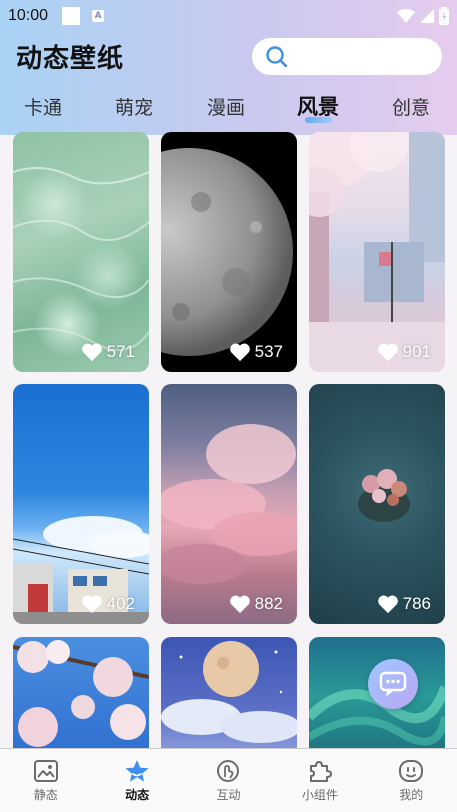 This screenshot has height=812, width=457. I want to click on search-icon, so click(277, 56).